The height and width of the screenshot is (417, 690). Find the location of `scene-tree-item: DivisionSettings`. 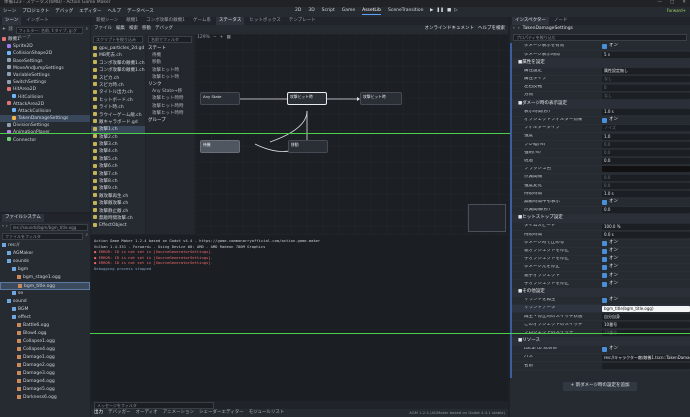

scene-tree-item: DivisionSettings is located at coordinates (45, 125).